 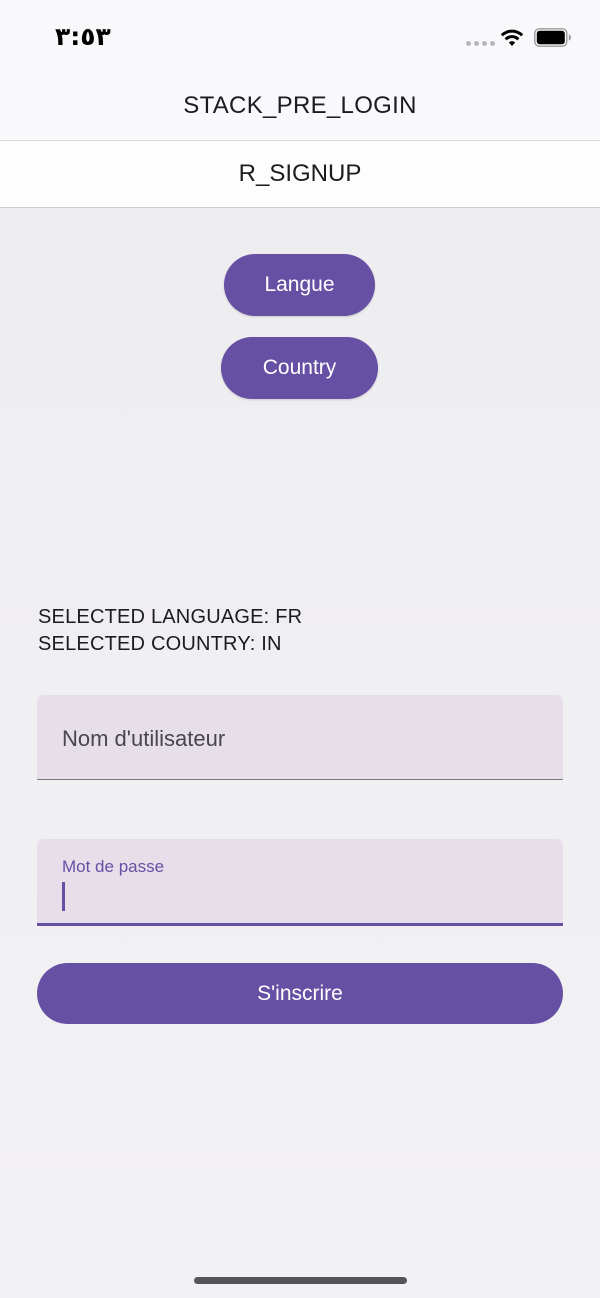 I want to click on navigation-header: STACK_PRE_LOGIN, so click(x=300, y=106).